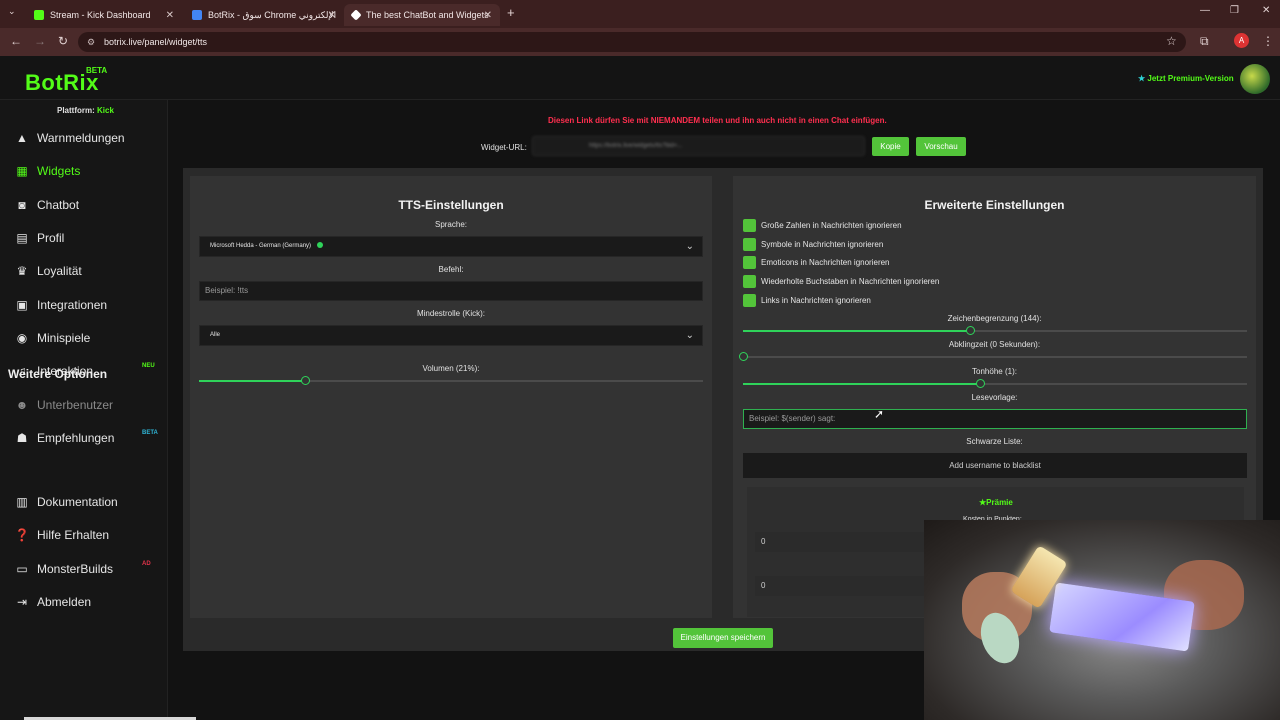 The height and width of the screenshot is (720, 1280). I want to click on checkbox-ignore-symbols: Symbole in Nachrichten ignorieren, so click(813, 244).